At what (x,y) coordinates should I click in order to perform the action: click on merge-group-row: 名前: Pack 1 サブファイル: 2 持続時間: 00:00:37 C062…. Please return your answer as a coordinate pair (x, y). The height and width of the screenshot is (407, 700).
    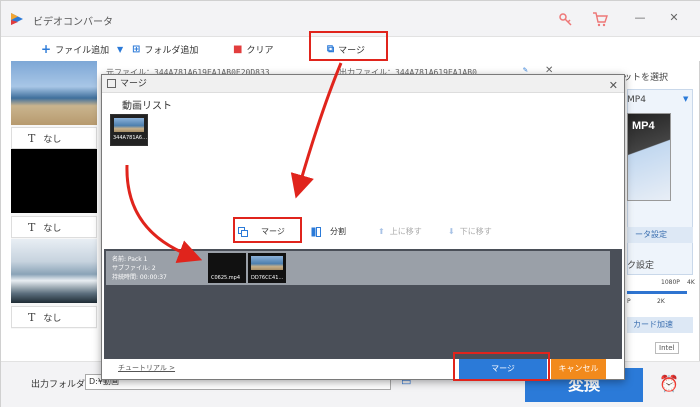
    Looking at the image, I should click on (358, 268).